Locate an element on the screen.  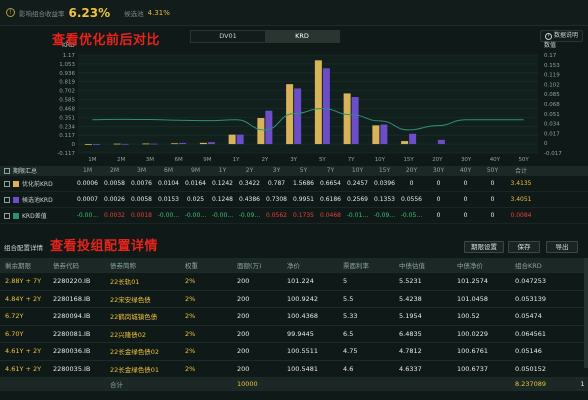
table-scrollbar is located at coordinates (586, 313).